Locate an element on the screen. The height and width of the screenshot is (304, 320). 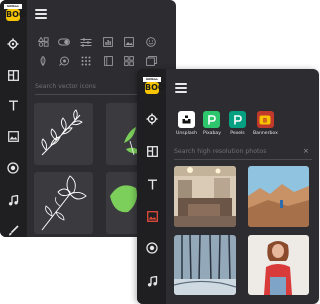
source-unsplash: Unsplash is located at coordinates (186, 123).